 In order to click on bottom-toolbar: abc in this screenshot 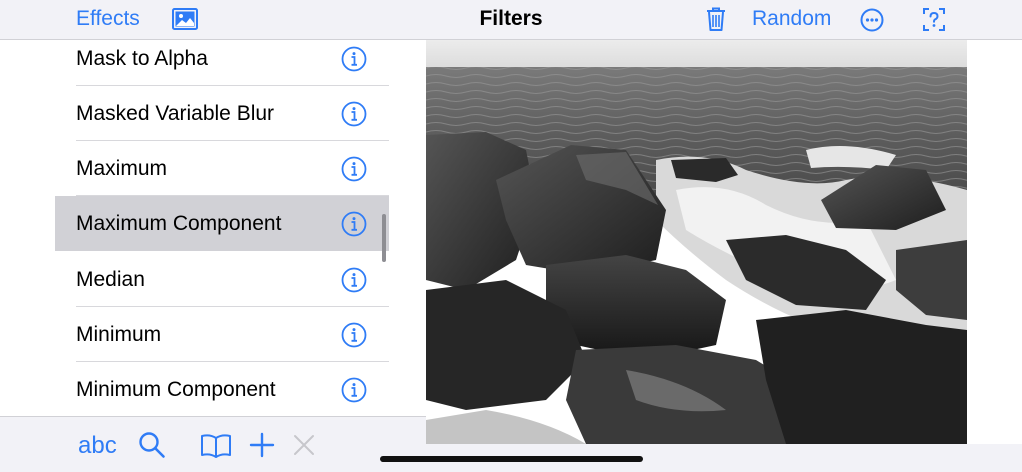, I will do `click(213, 444)`.